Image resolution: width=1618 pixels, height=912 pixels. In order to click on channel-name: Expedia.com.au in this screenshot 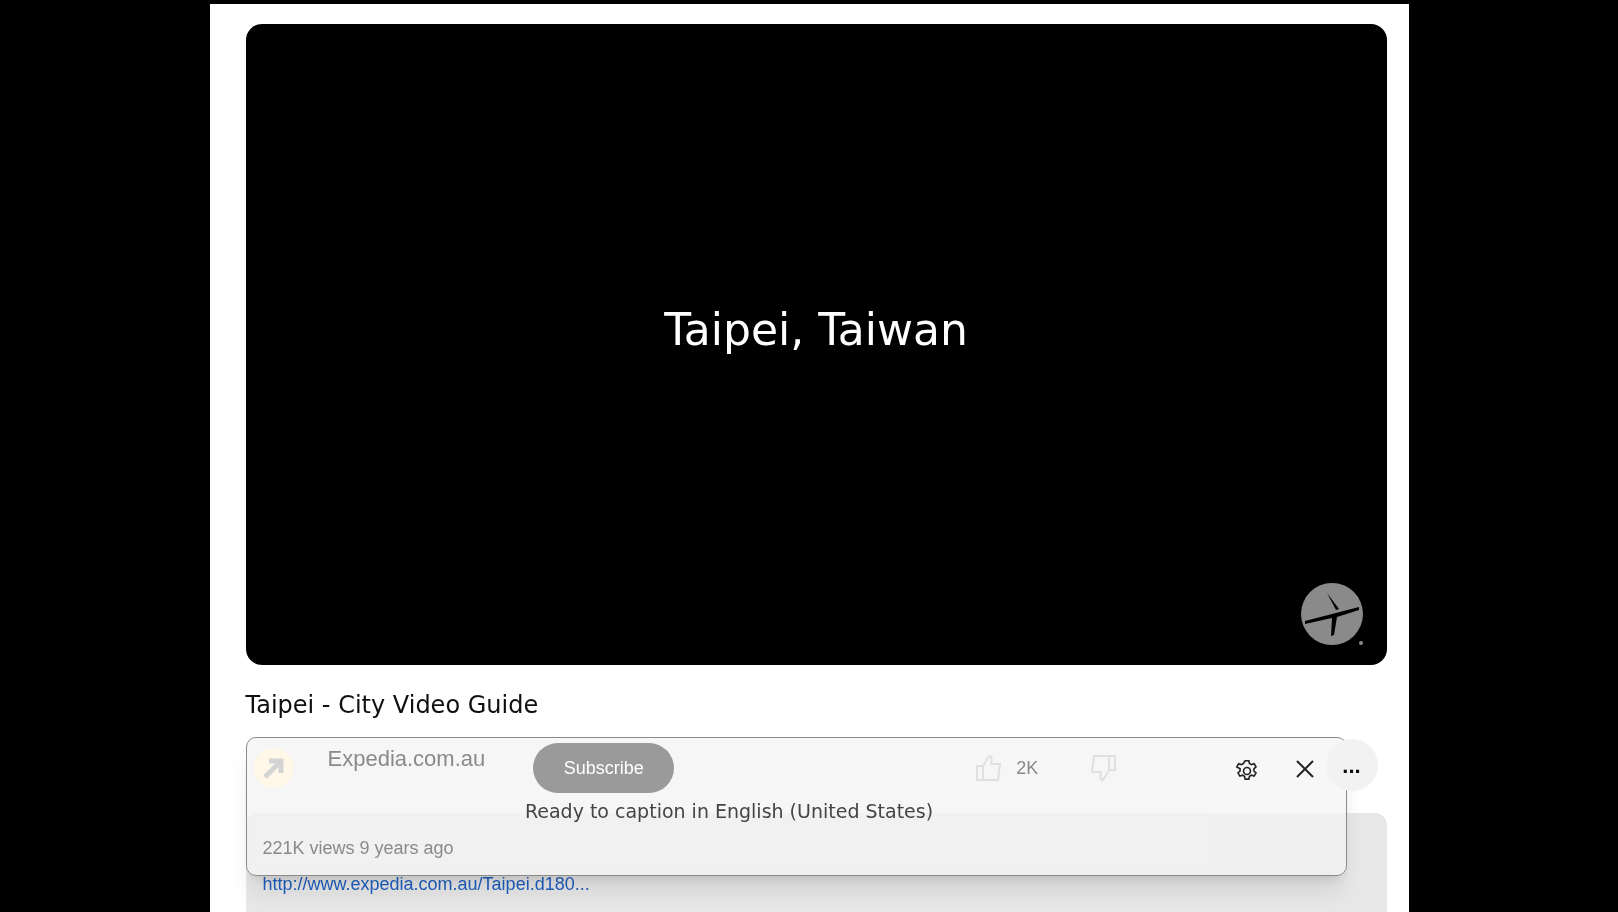, I will do `click(406, 758)`.